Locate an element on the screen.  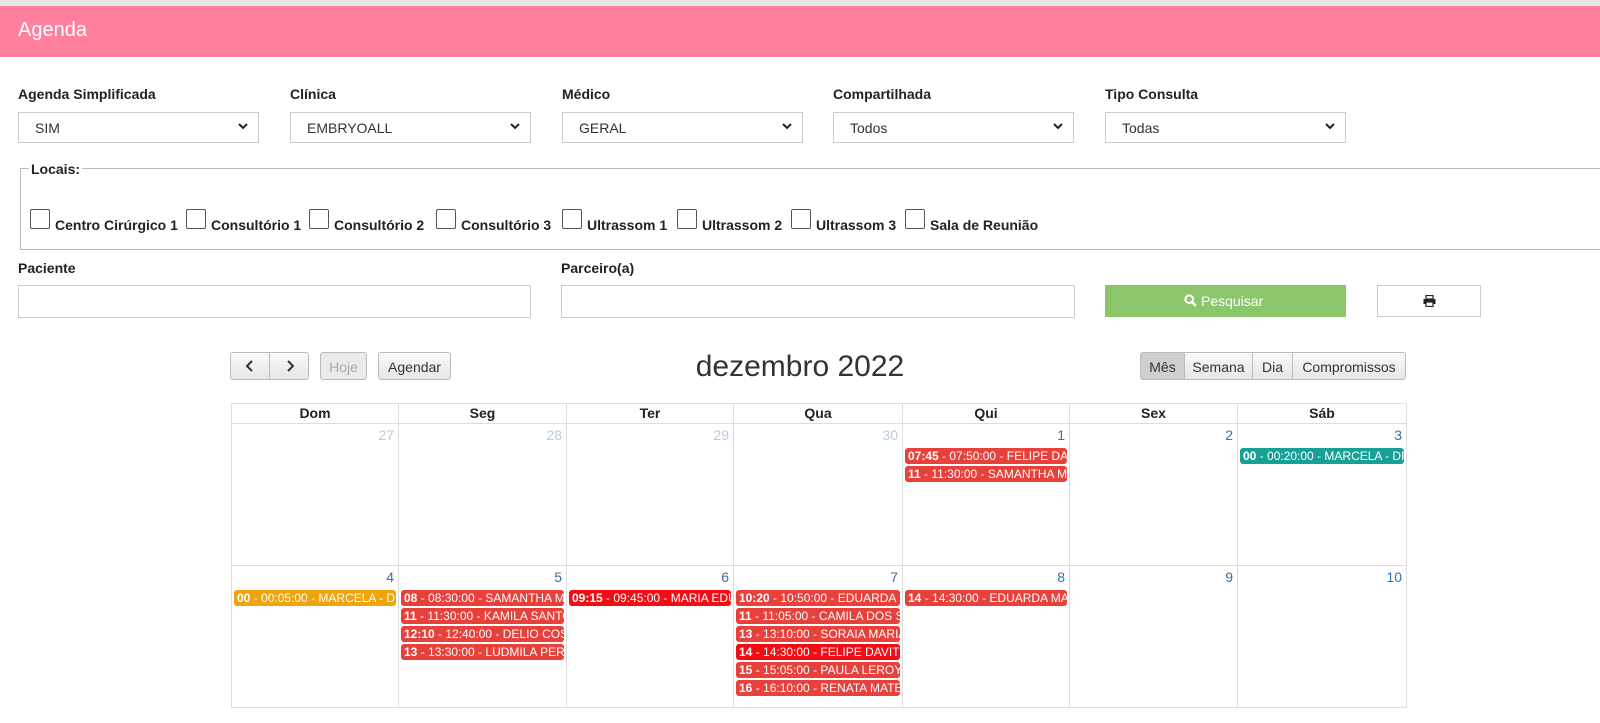
calendar-event: 00 - 00:05:00 - MARCELA - DR. is located at coordinates (315, 598).